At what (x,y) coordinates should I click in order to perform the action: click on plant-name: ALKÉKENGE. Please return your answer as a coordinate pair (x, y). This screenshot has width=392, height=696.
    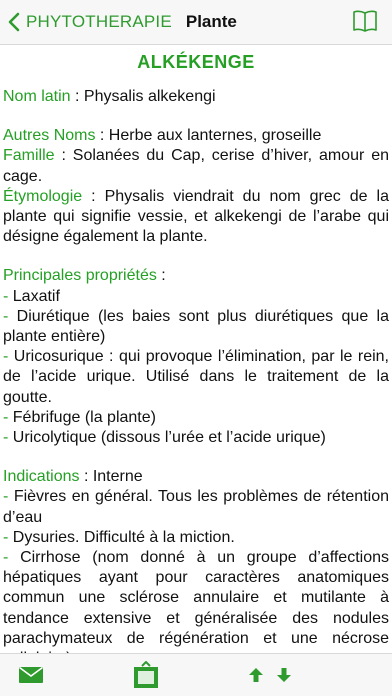
    Looking at the image, I should click on (196, 62).